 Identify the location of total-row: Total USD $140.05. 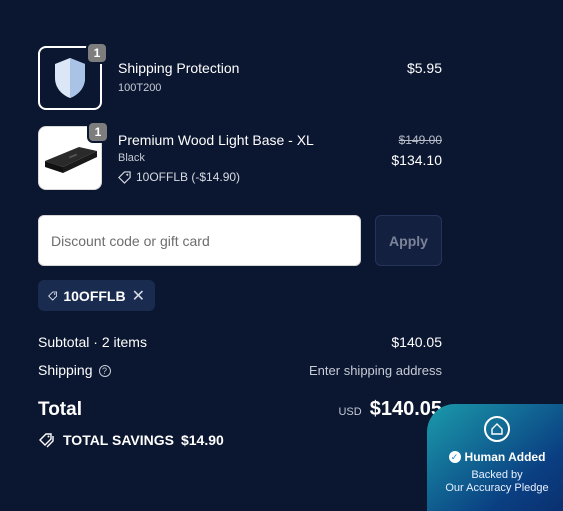
(240, 409).